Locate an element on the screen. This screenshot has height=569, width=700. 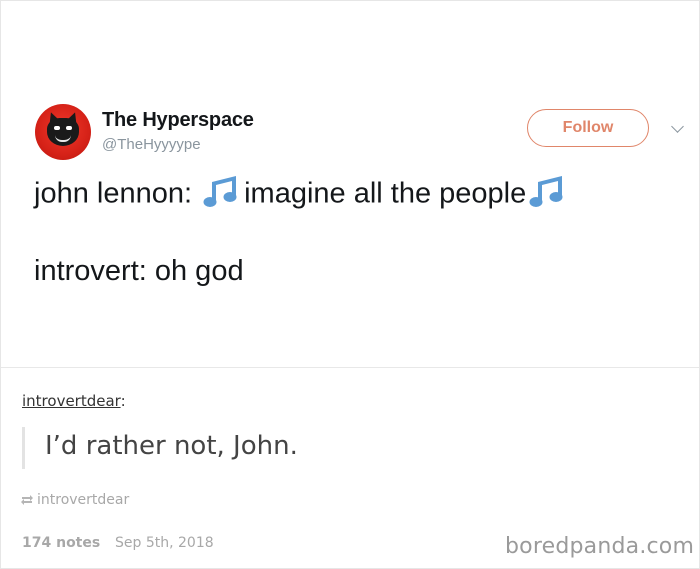
watermark: boredpanda.com is located at coordinates (600, 546).